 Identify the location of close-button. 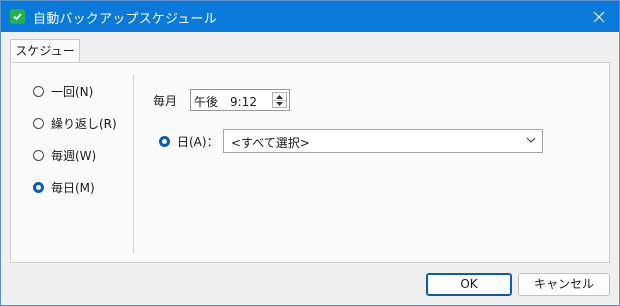
(599, 16).